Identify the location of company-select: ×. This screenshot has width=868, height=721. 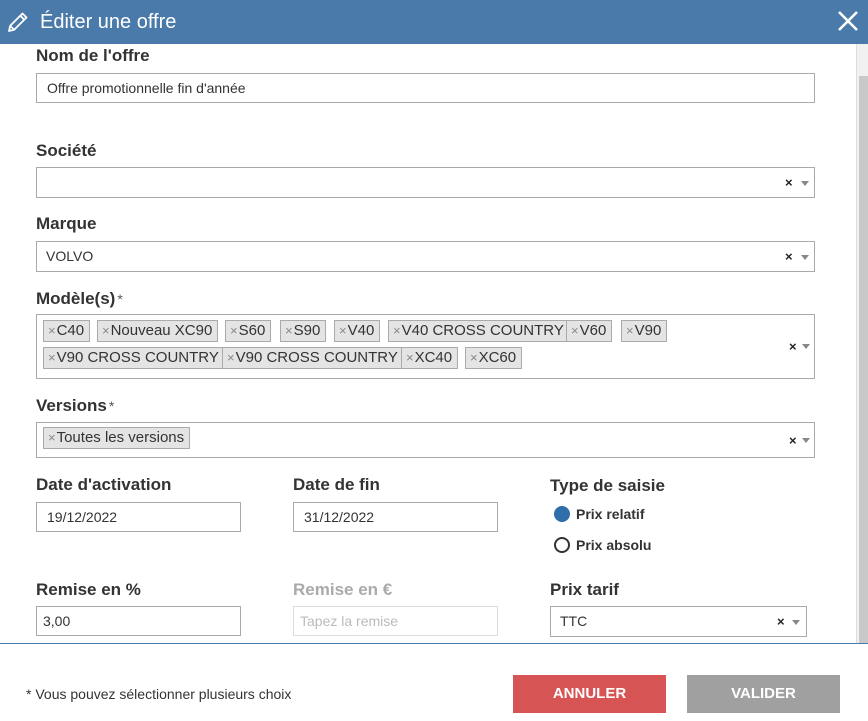
(425, 182).